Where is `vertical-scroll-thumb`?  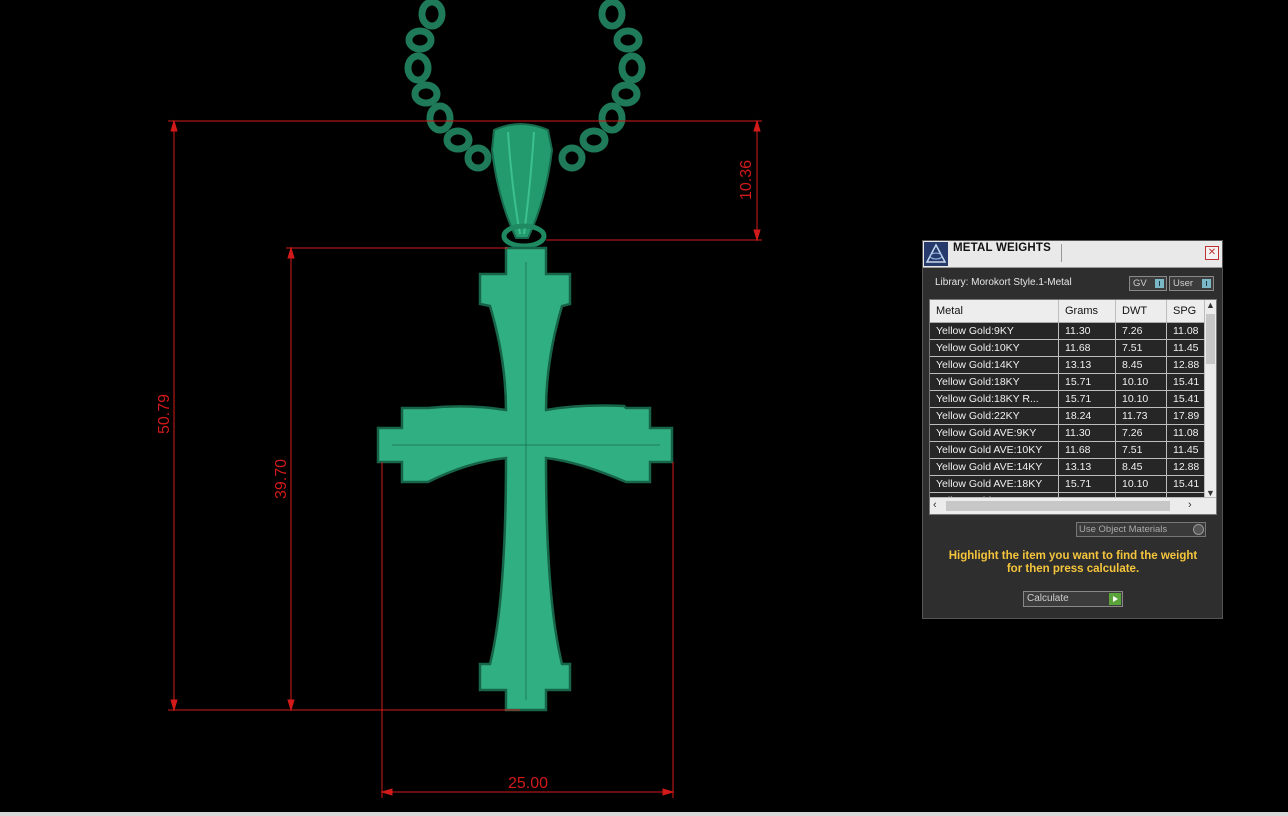 vertical-scroll-thumb is located at coordinates (1210, 339).